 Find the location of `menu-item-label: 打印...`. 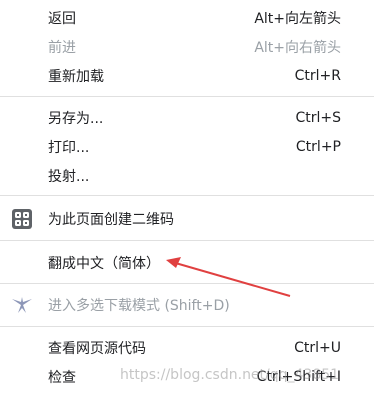

menu-item-label: 打印... is located at coordinates (69, 147).